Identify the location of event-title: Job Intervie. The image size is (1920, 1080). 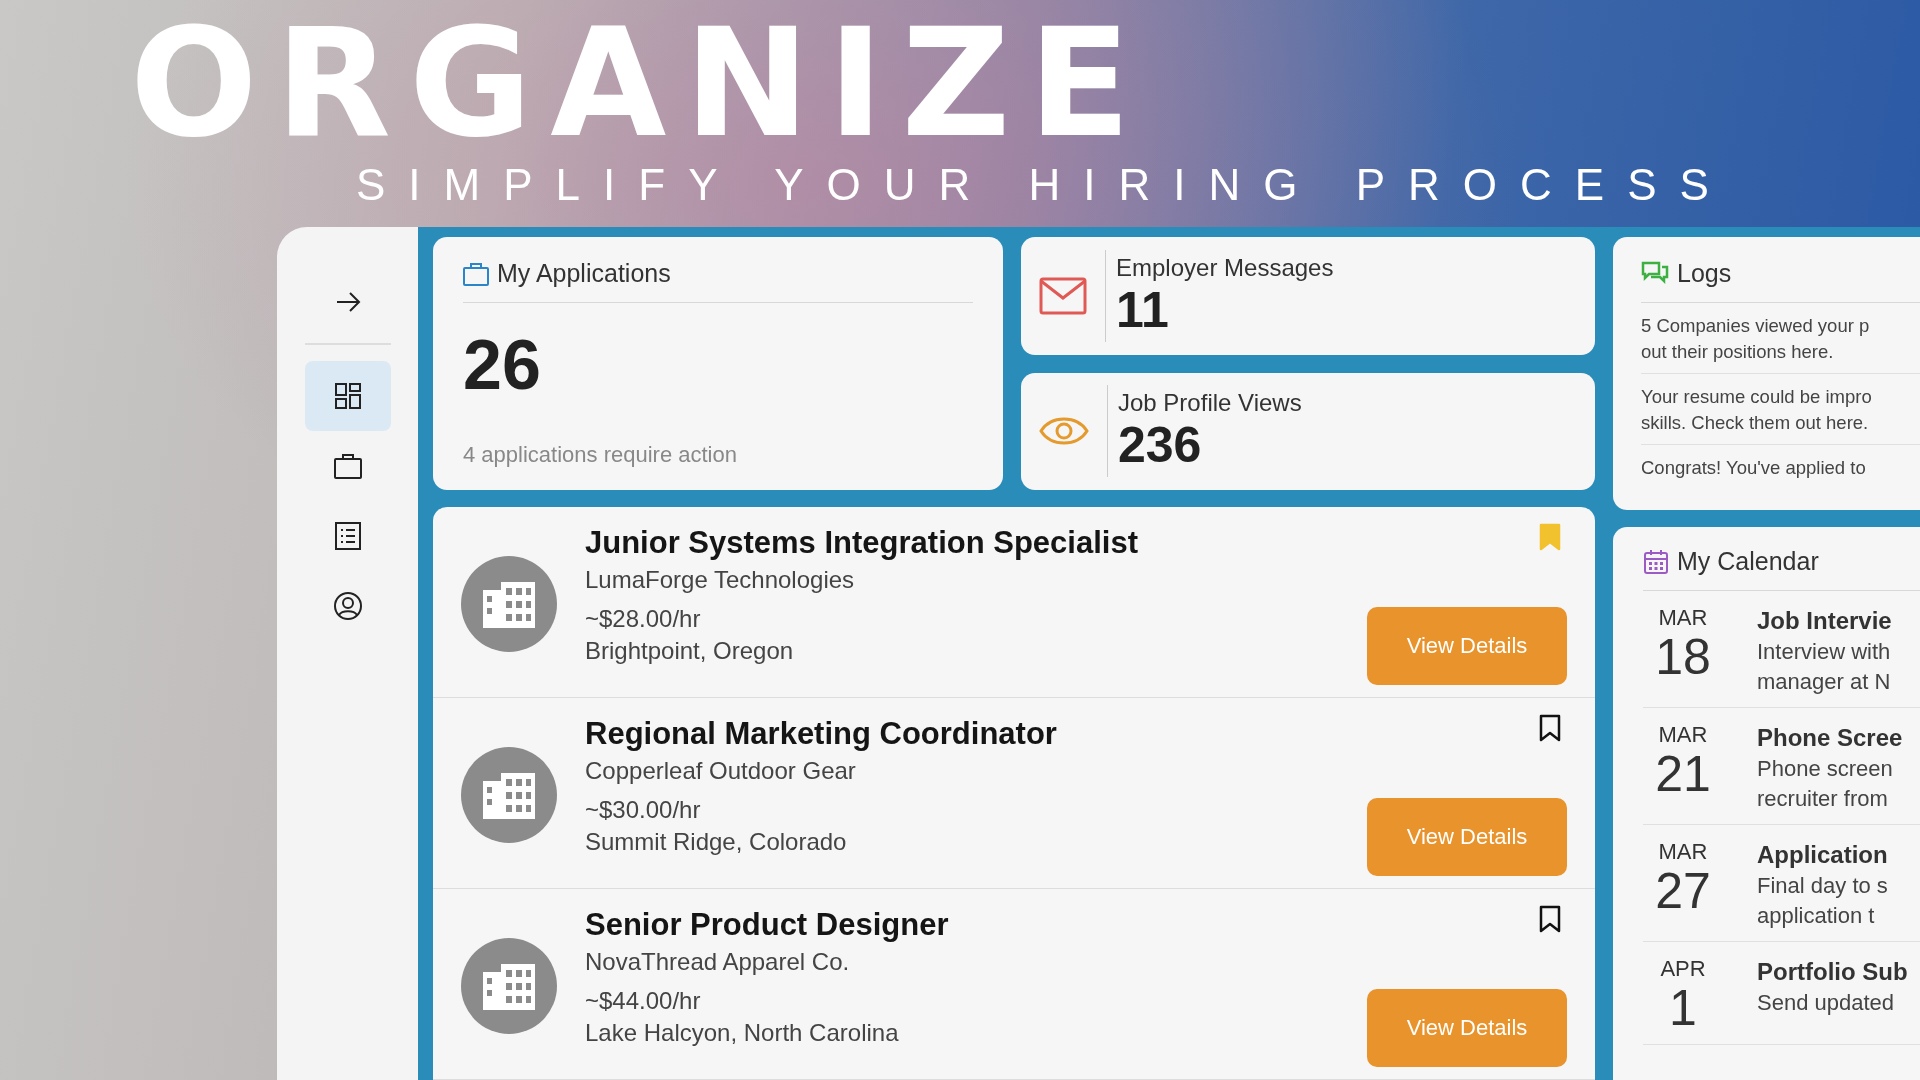
(1824, 621).